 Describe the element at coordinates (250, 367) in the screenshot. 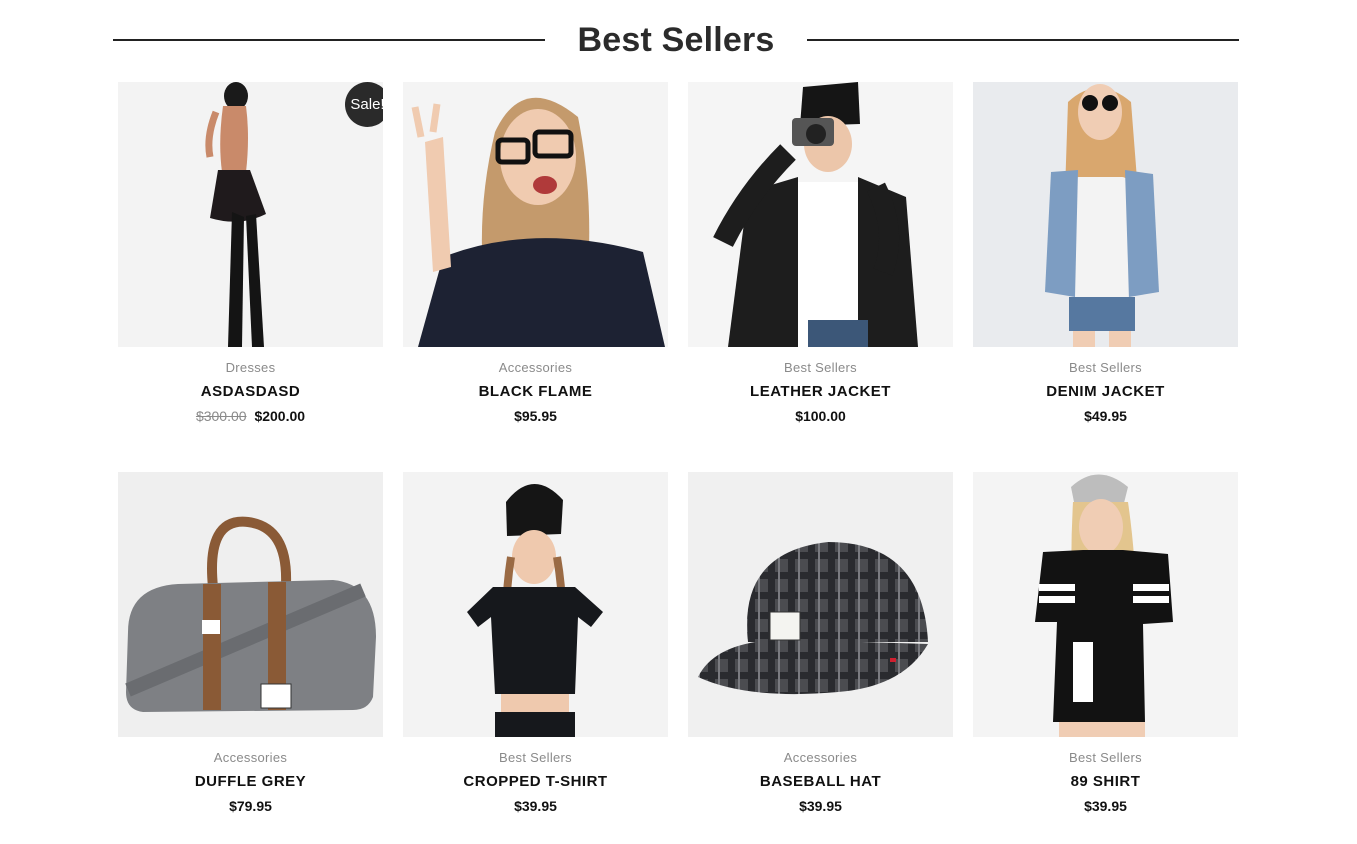

I see `product-category: Dresses` at that location.